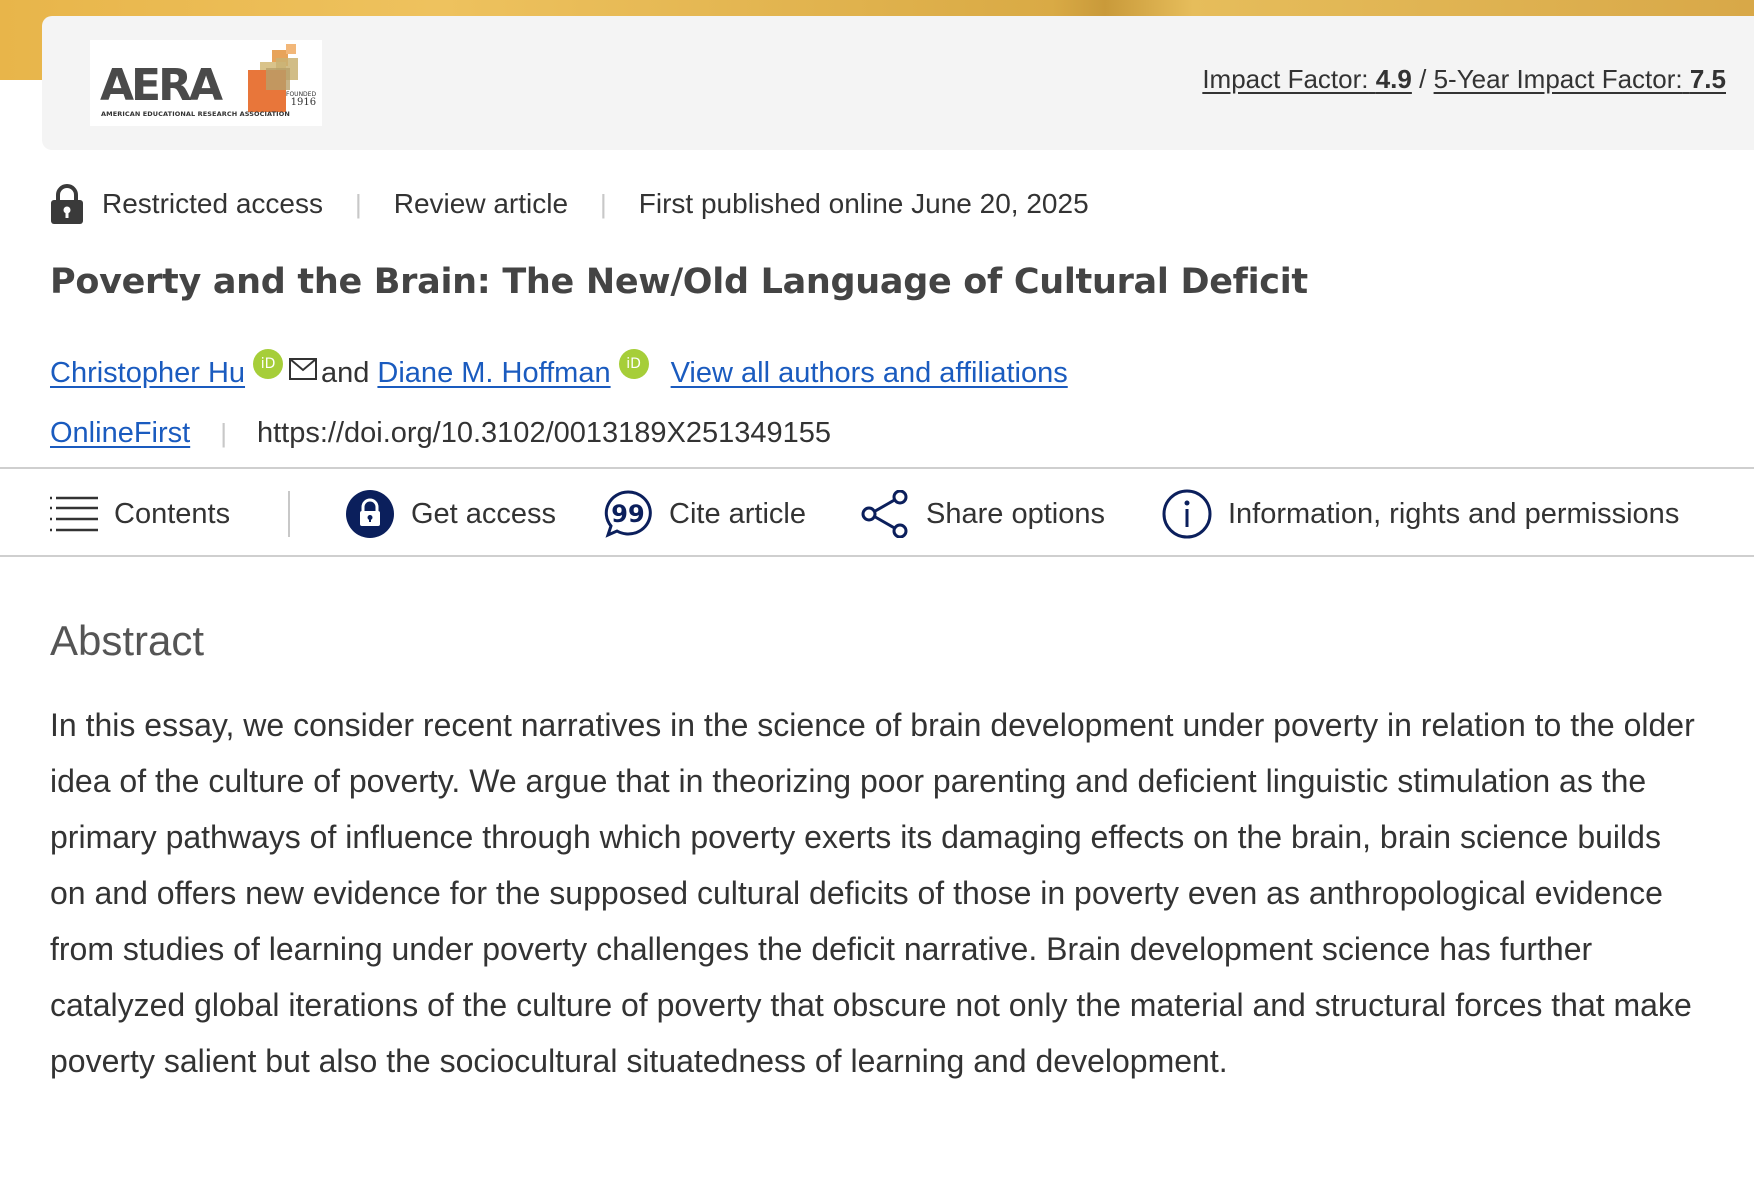 The image size is (1754, 1182). Describe the element at coordinates (289, 514) in the screenshot. I see `toolbar-divider` at that location.